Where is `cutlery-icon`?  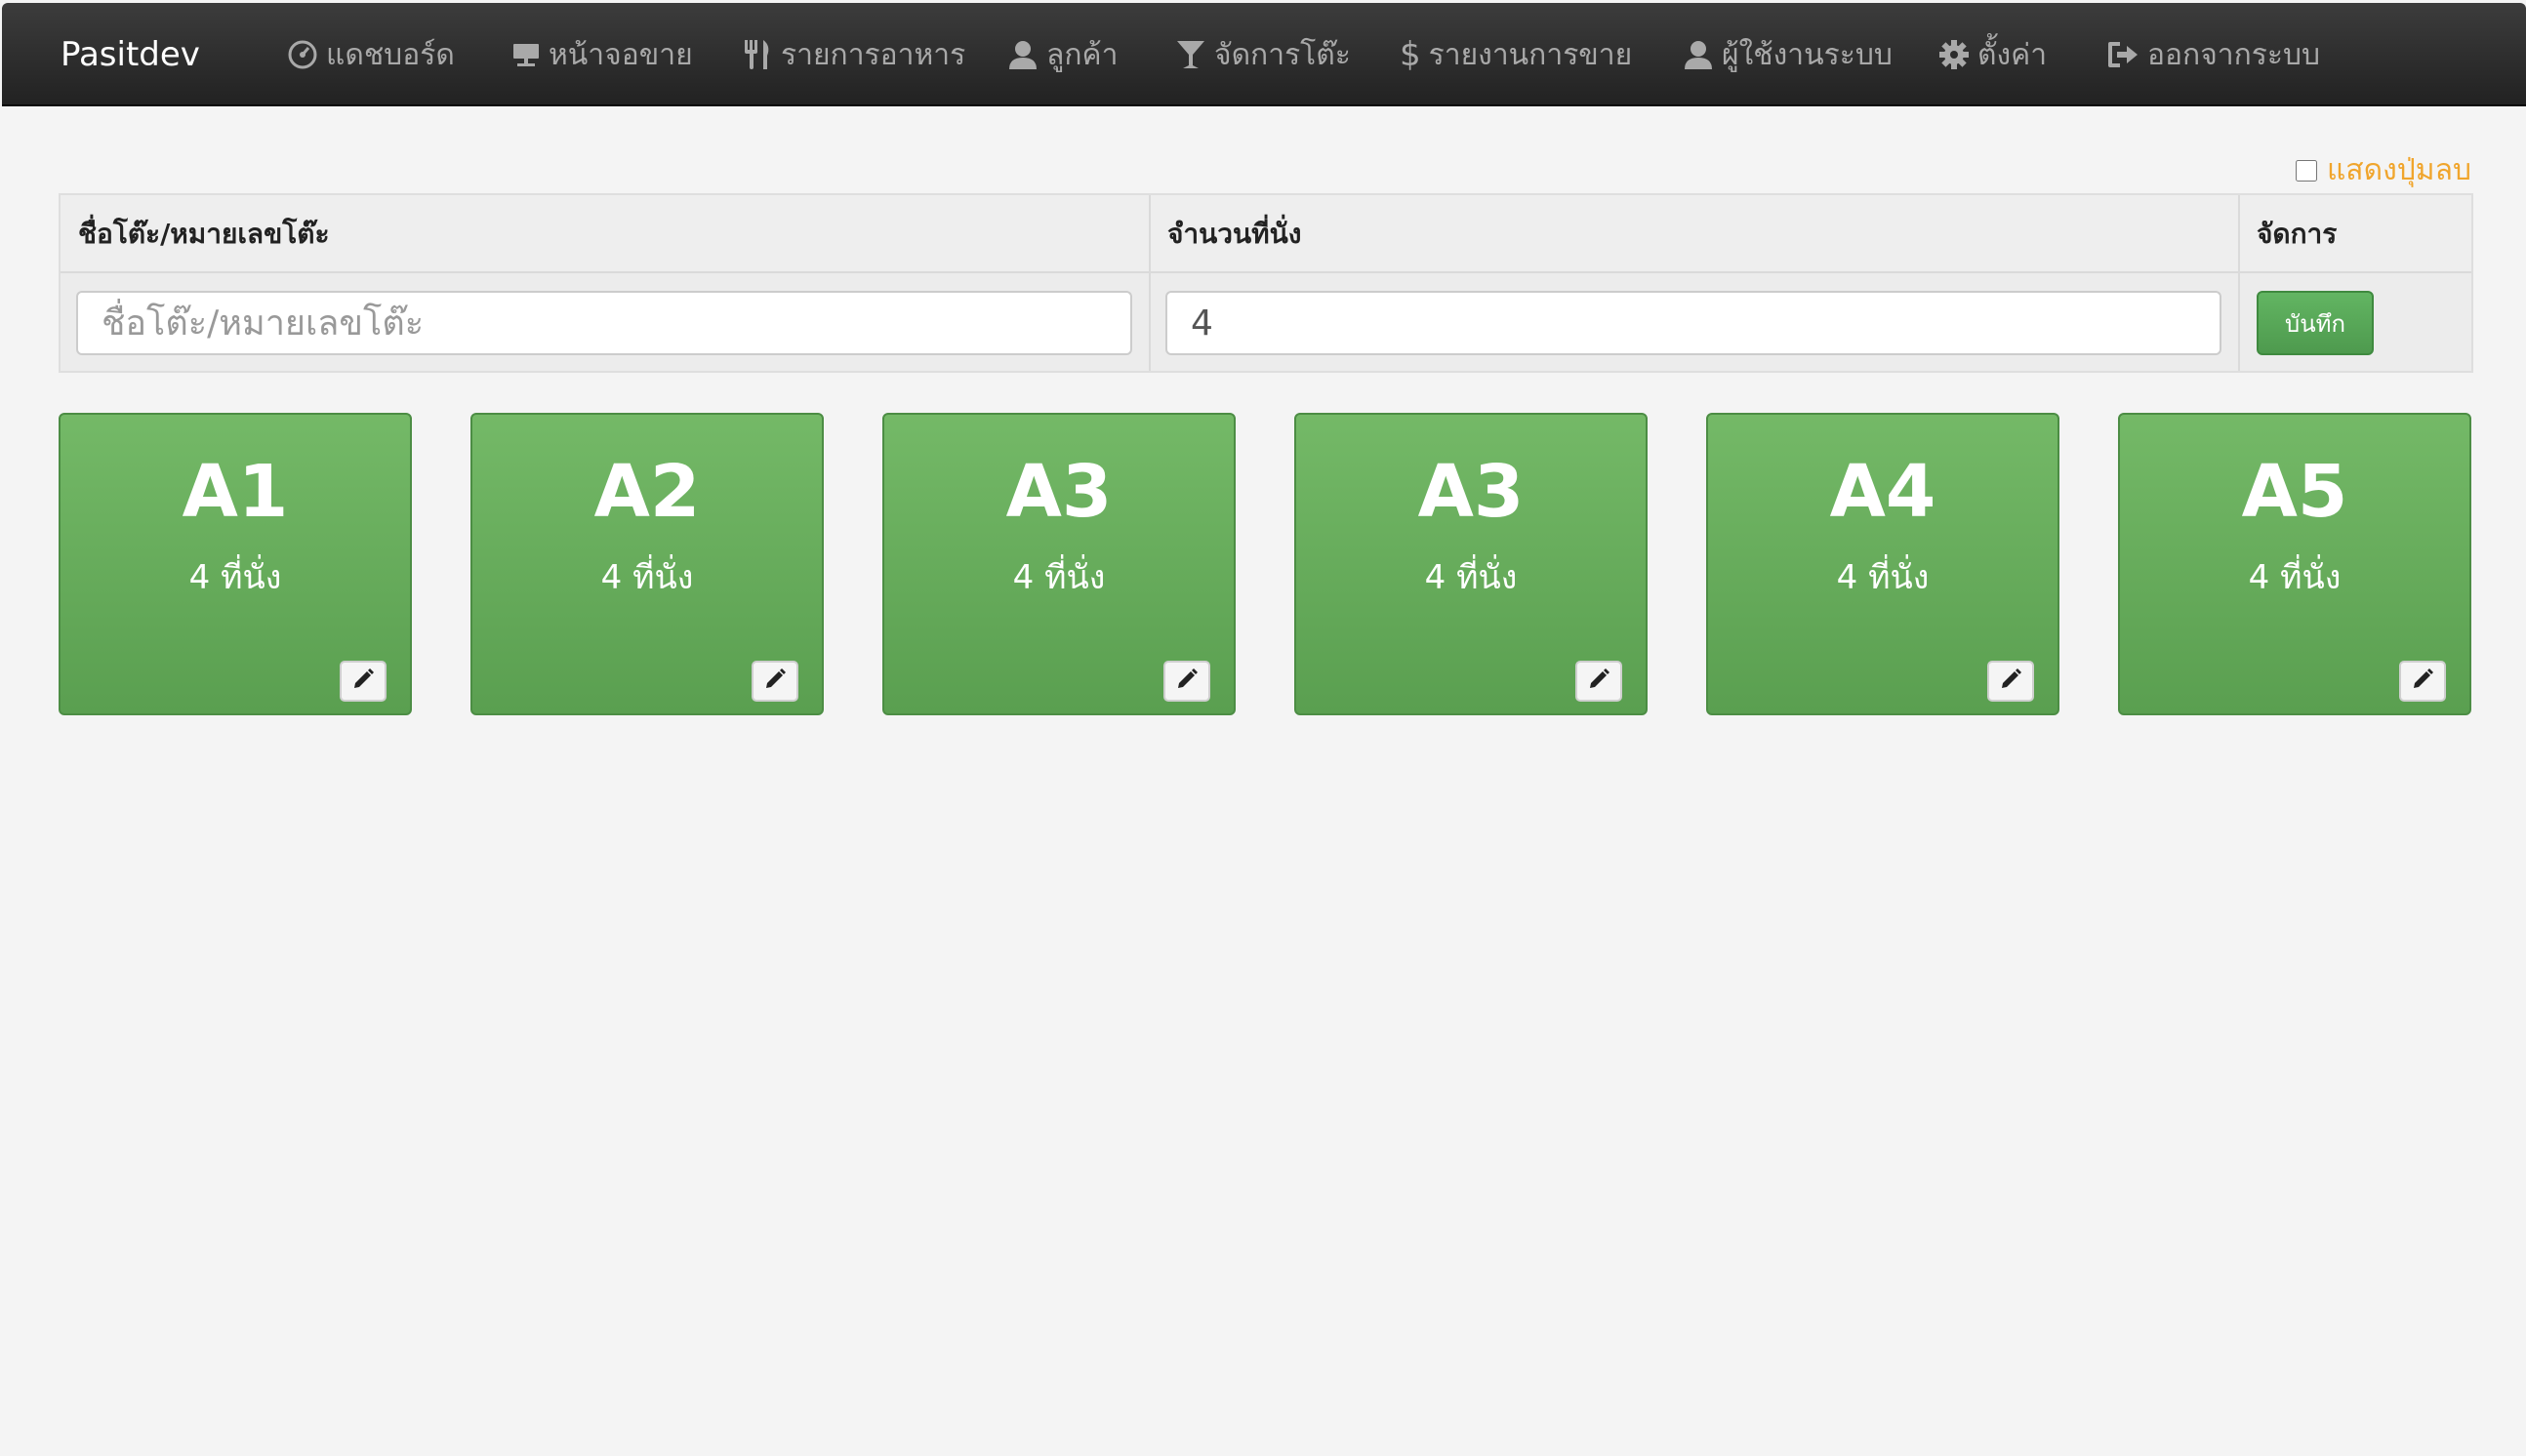
cutlery-icon is located at coordinates (757, 54).